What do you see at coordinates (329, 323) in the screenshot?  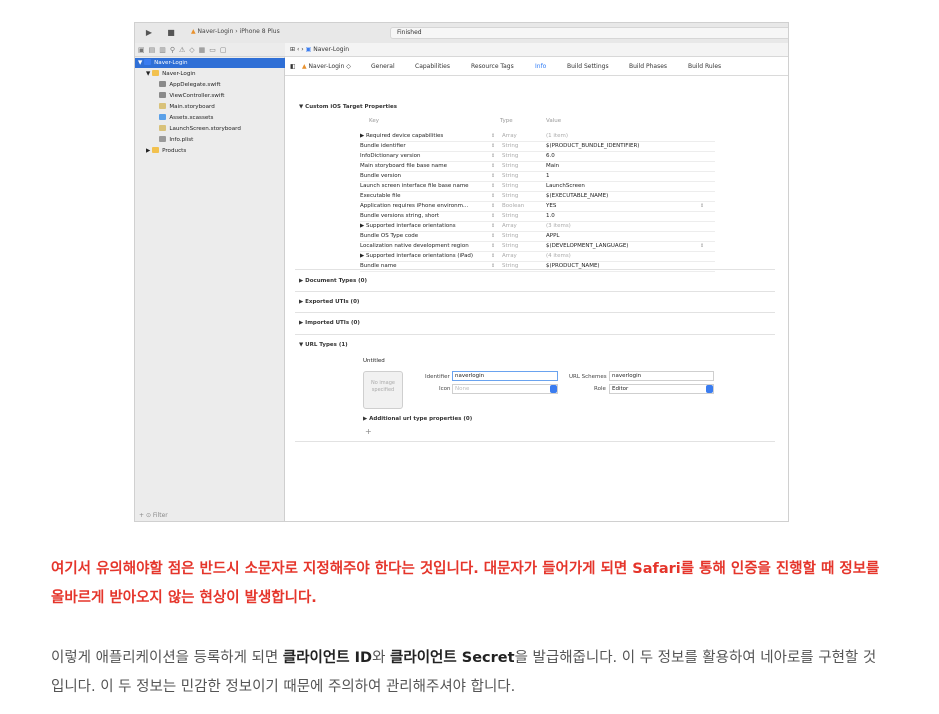 I see `imported-utis-header: ▶ Imported UTIs (0)` at bounding box center [329, 323].